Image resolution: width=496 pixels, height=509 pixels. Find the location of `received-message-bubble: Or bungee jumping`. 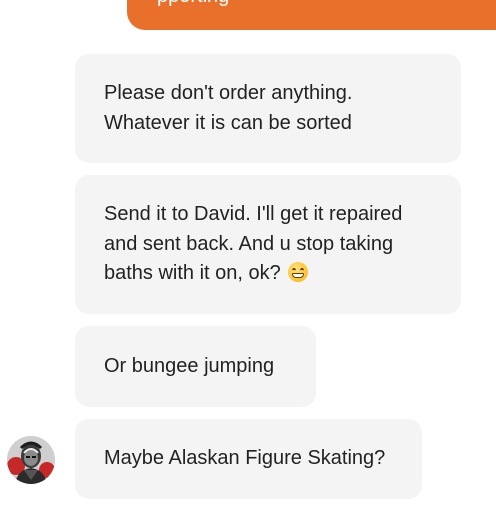

received-message-bubble: Or bungee jumping is located at coordinates (195, 366).